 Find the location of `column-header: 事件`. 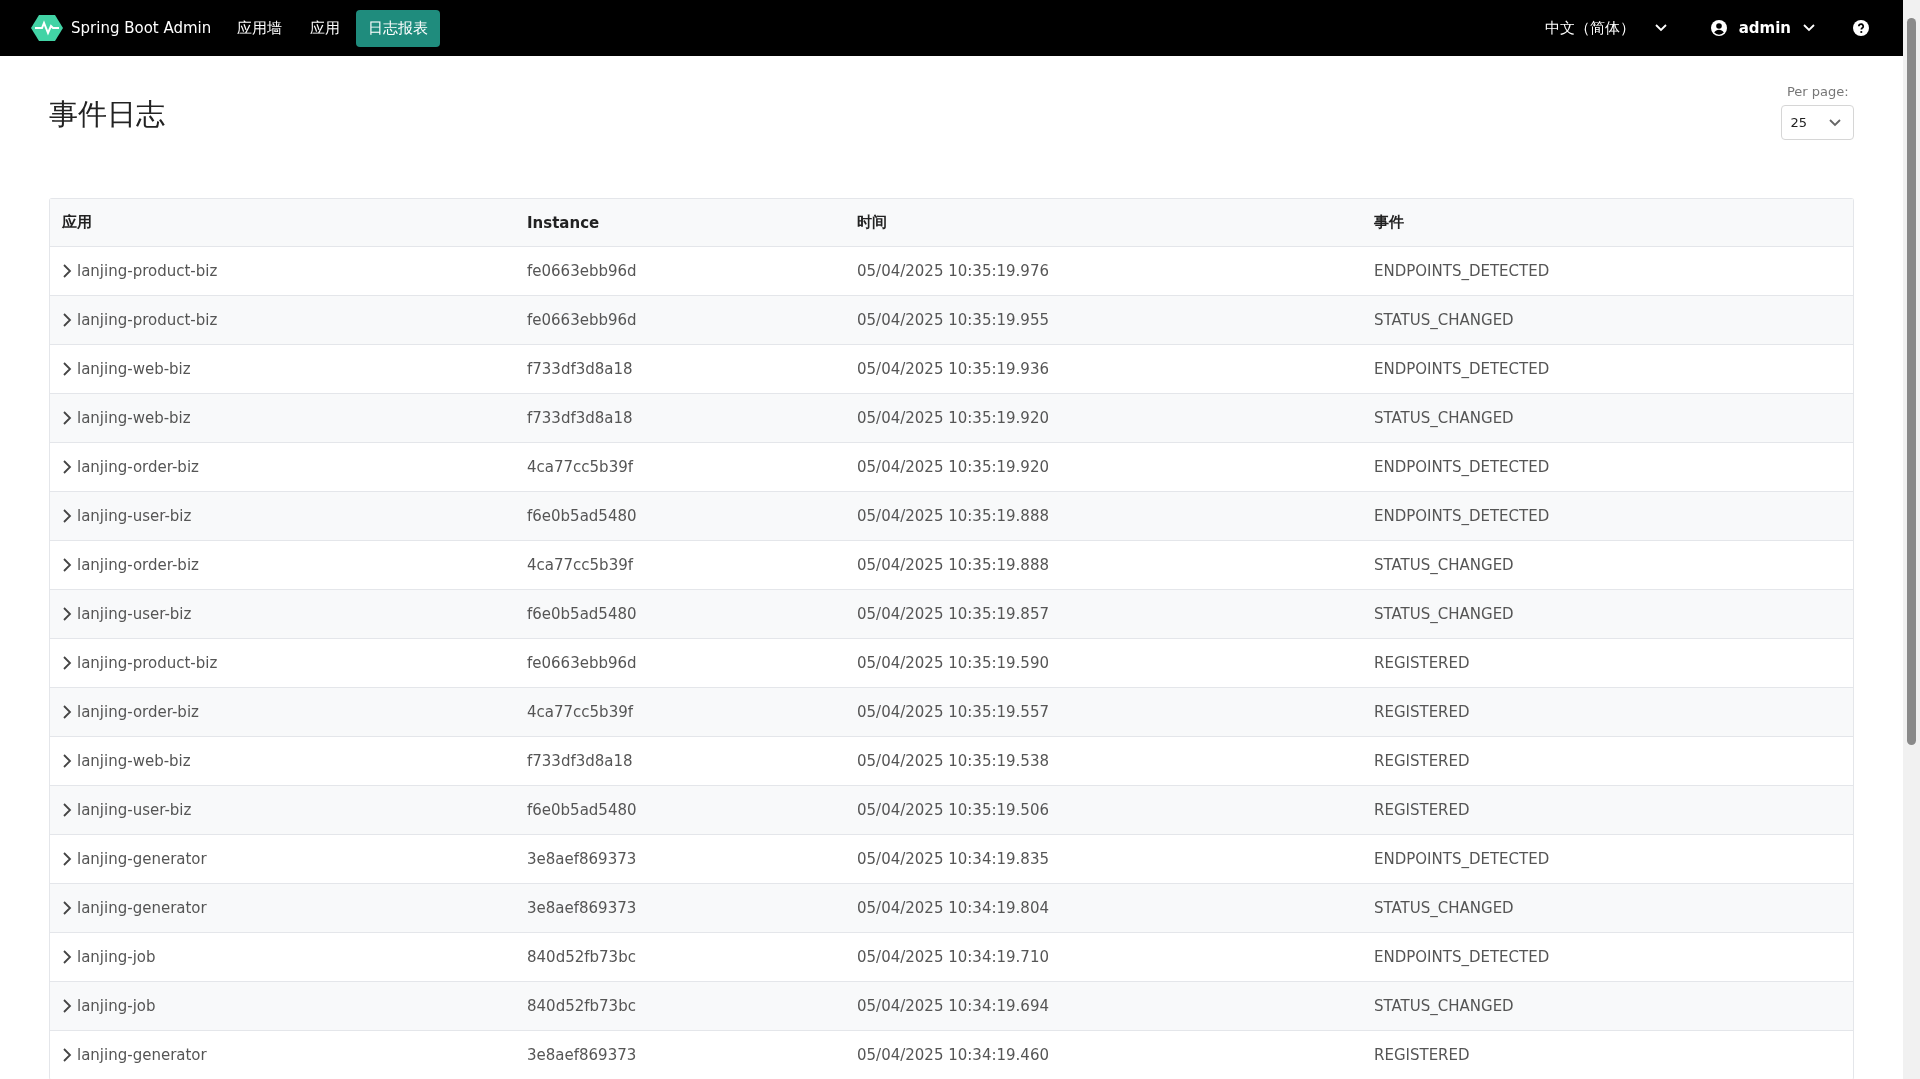

column-header: 事件 is located at coordinates (1389, 222).